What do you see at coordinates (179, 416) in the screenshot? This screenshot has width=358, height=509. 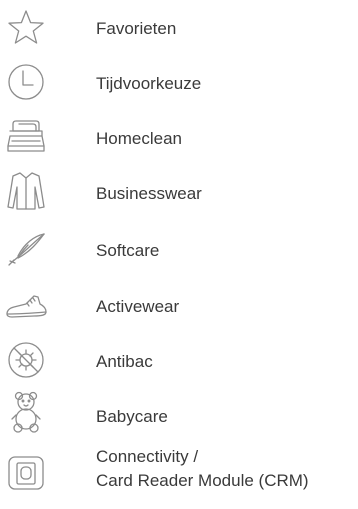 I see `menu-item-babycare: Babycare` at bounding box center [179, 416].